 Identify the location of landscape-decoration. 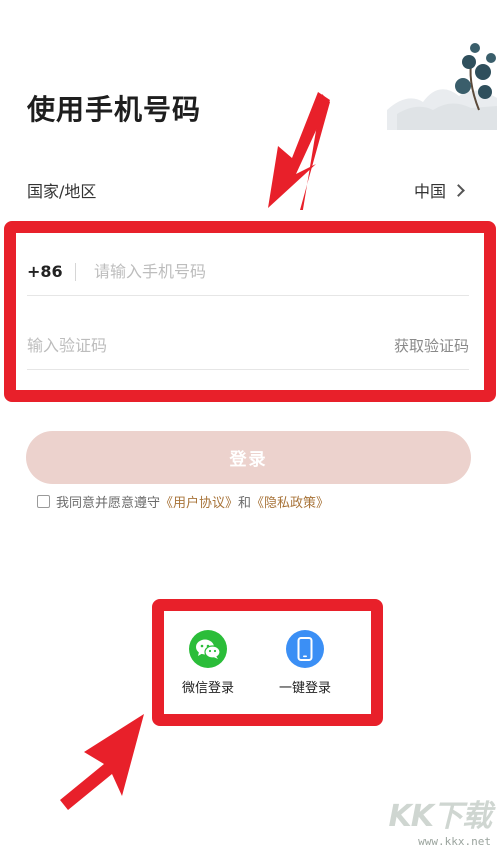
(442, 86).